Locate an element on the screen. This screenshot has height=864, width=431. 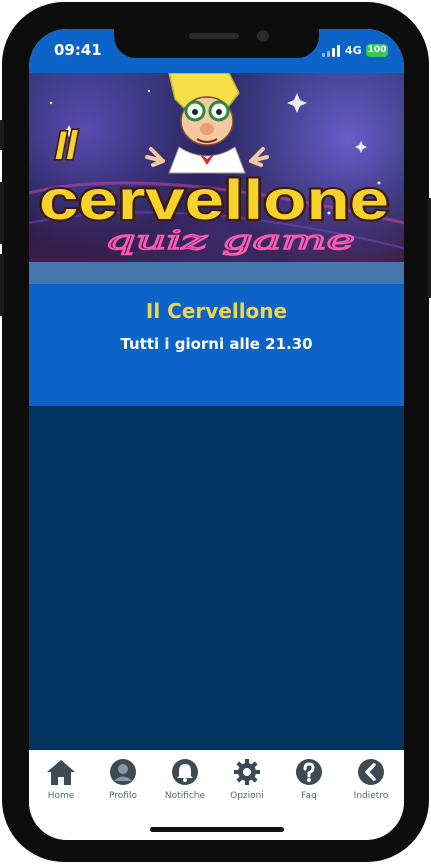
status-bar: 09:41 4G 100 is located at coordinates (216, 51).